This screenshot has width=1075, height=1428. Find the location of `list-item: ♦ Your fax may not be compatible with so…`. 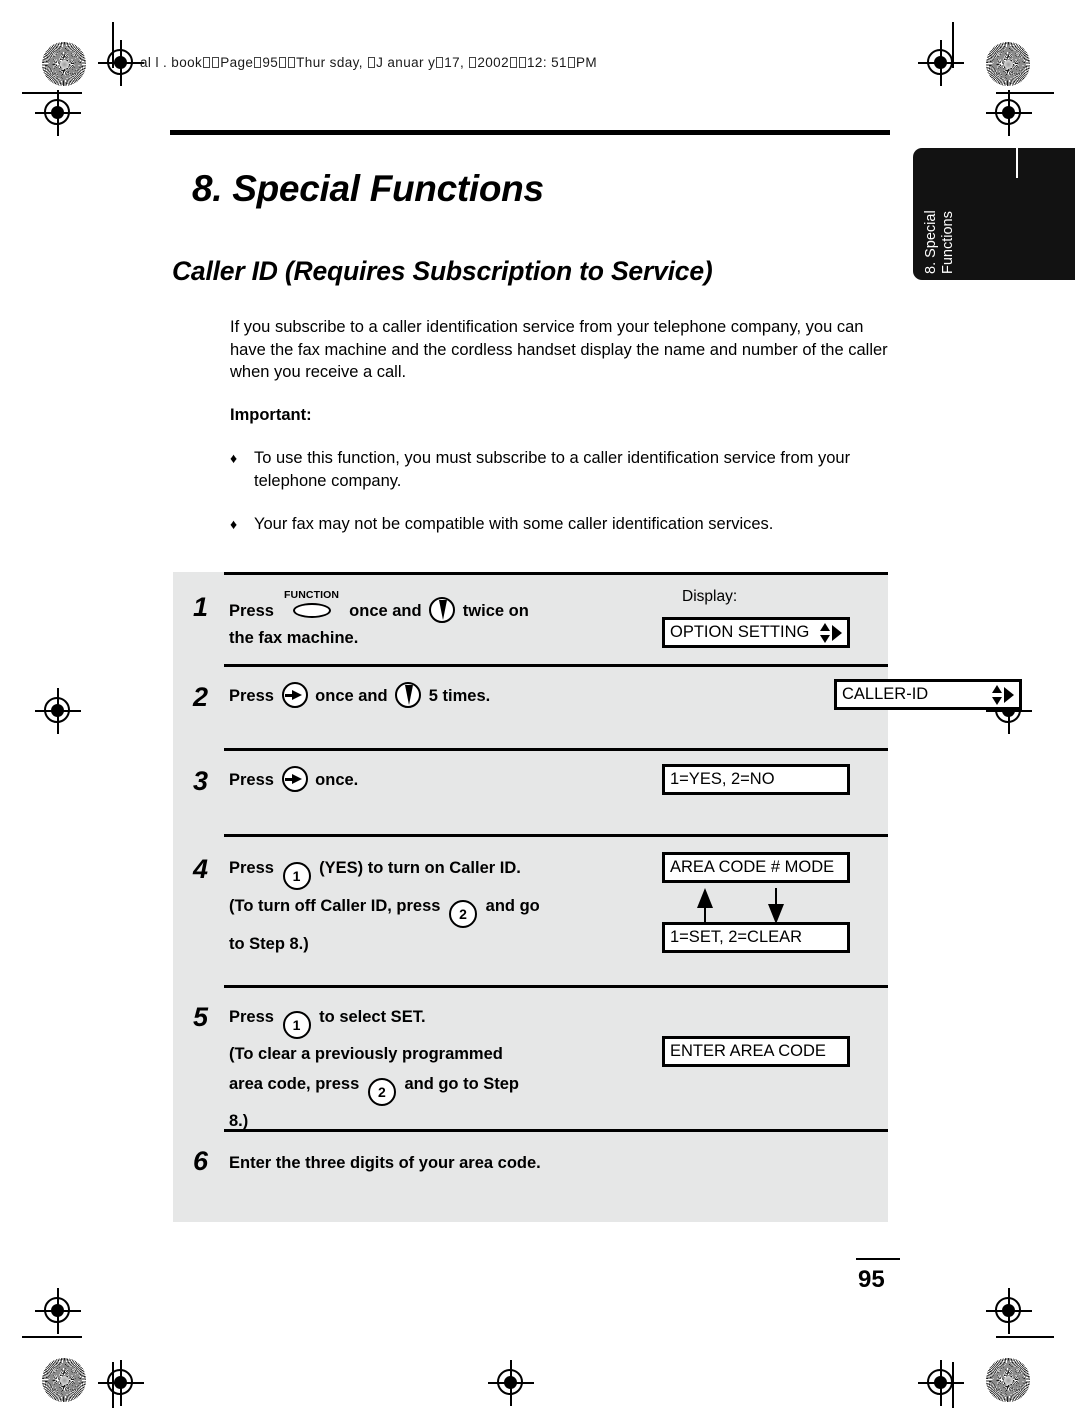

list-item: ♦ Your fax may not be compatible with so… is located at coordinates (560, 524).